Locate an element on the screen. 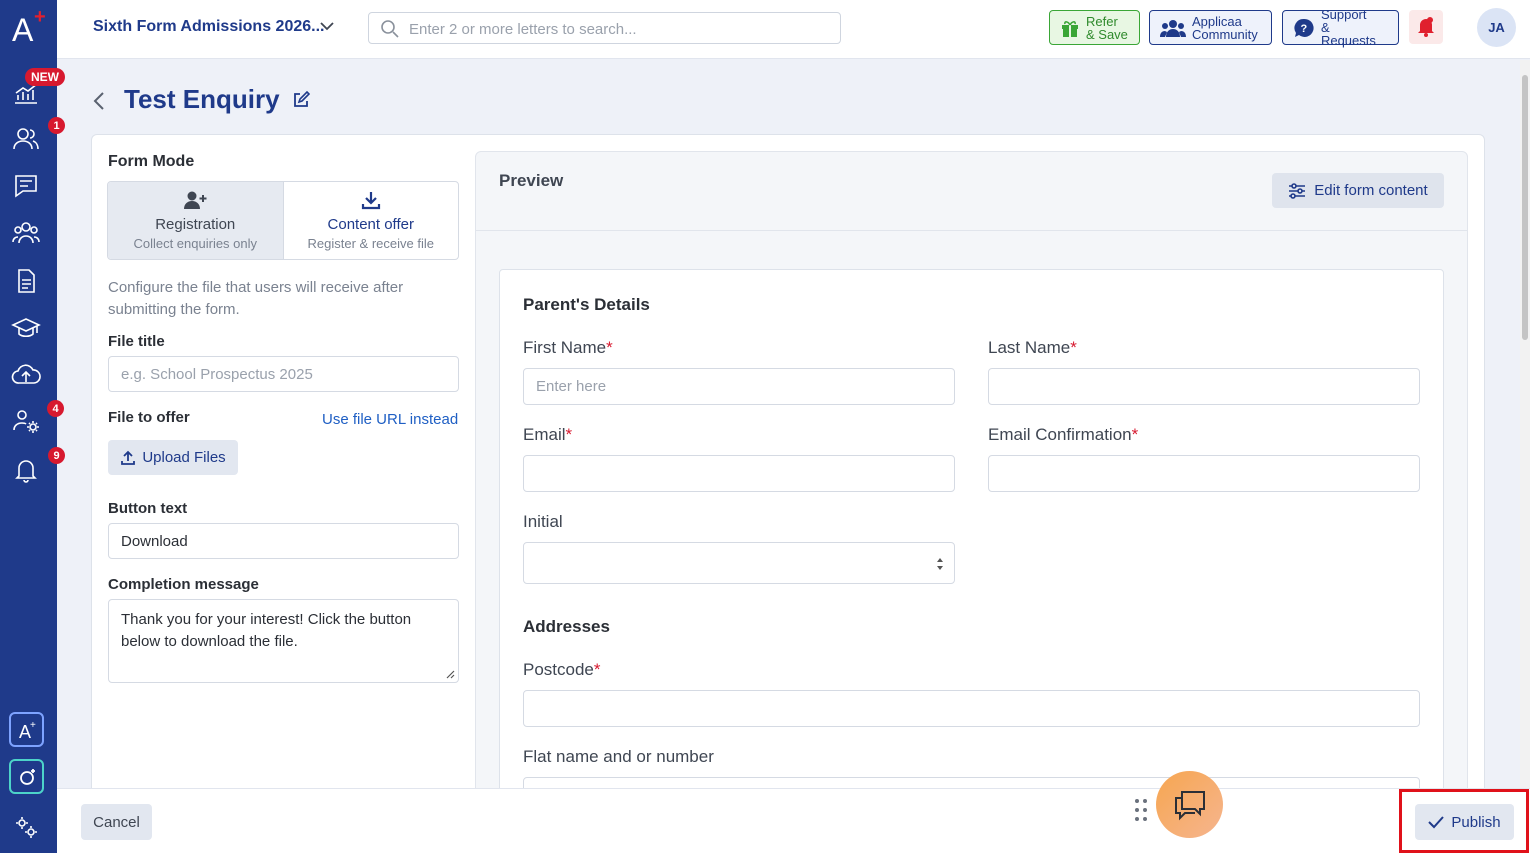 Image resolution: width=1530 pixels, height=853 pixels. file-title-label: File title is located at coordinates (136, 341).